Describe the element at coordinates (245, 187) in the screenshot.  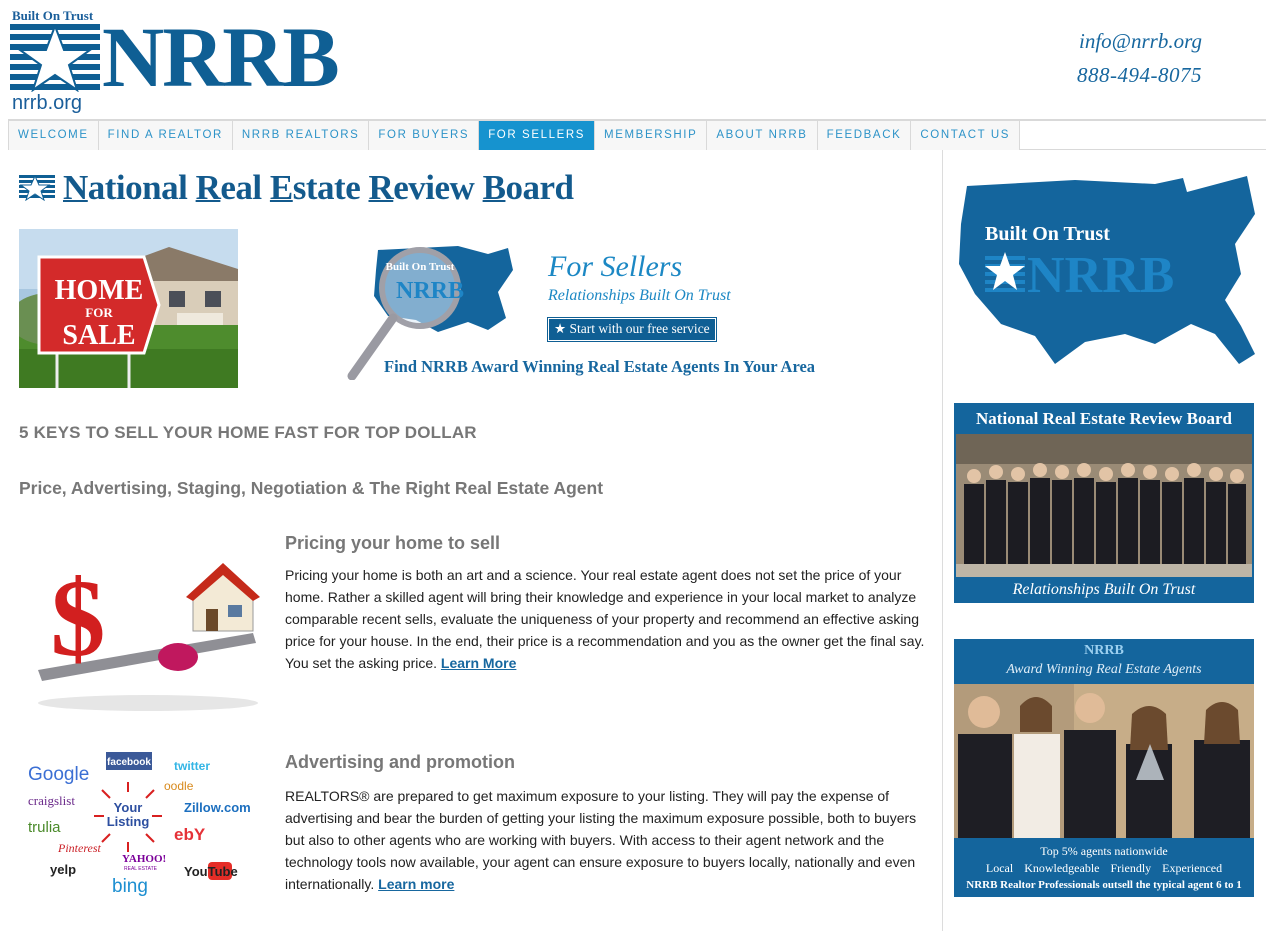
I see `title-rest: eal` at that location.